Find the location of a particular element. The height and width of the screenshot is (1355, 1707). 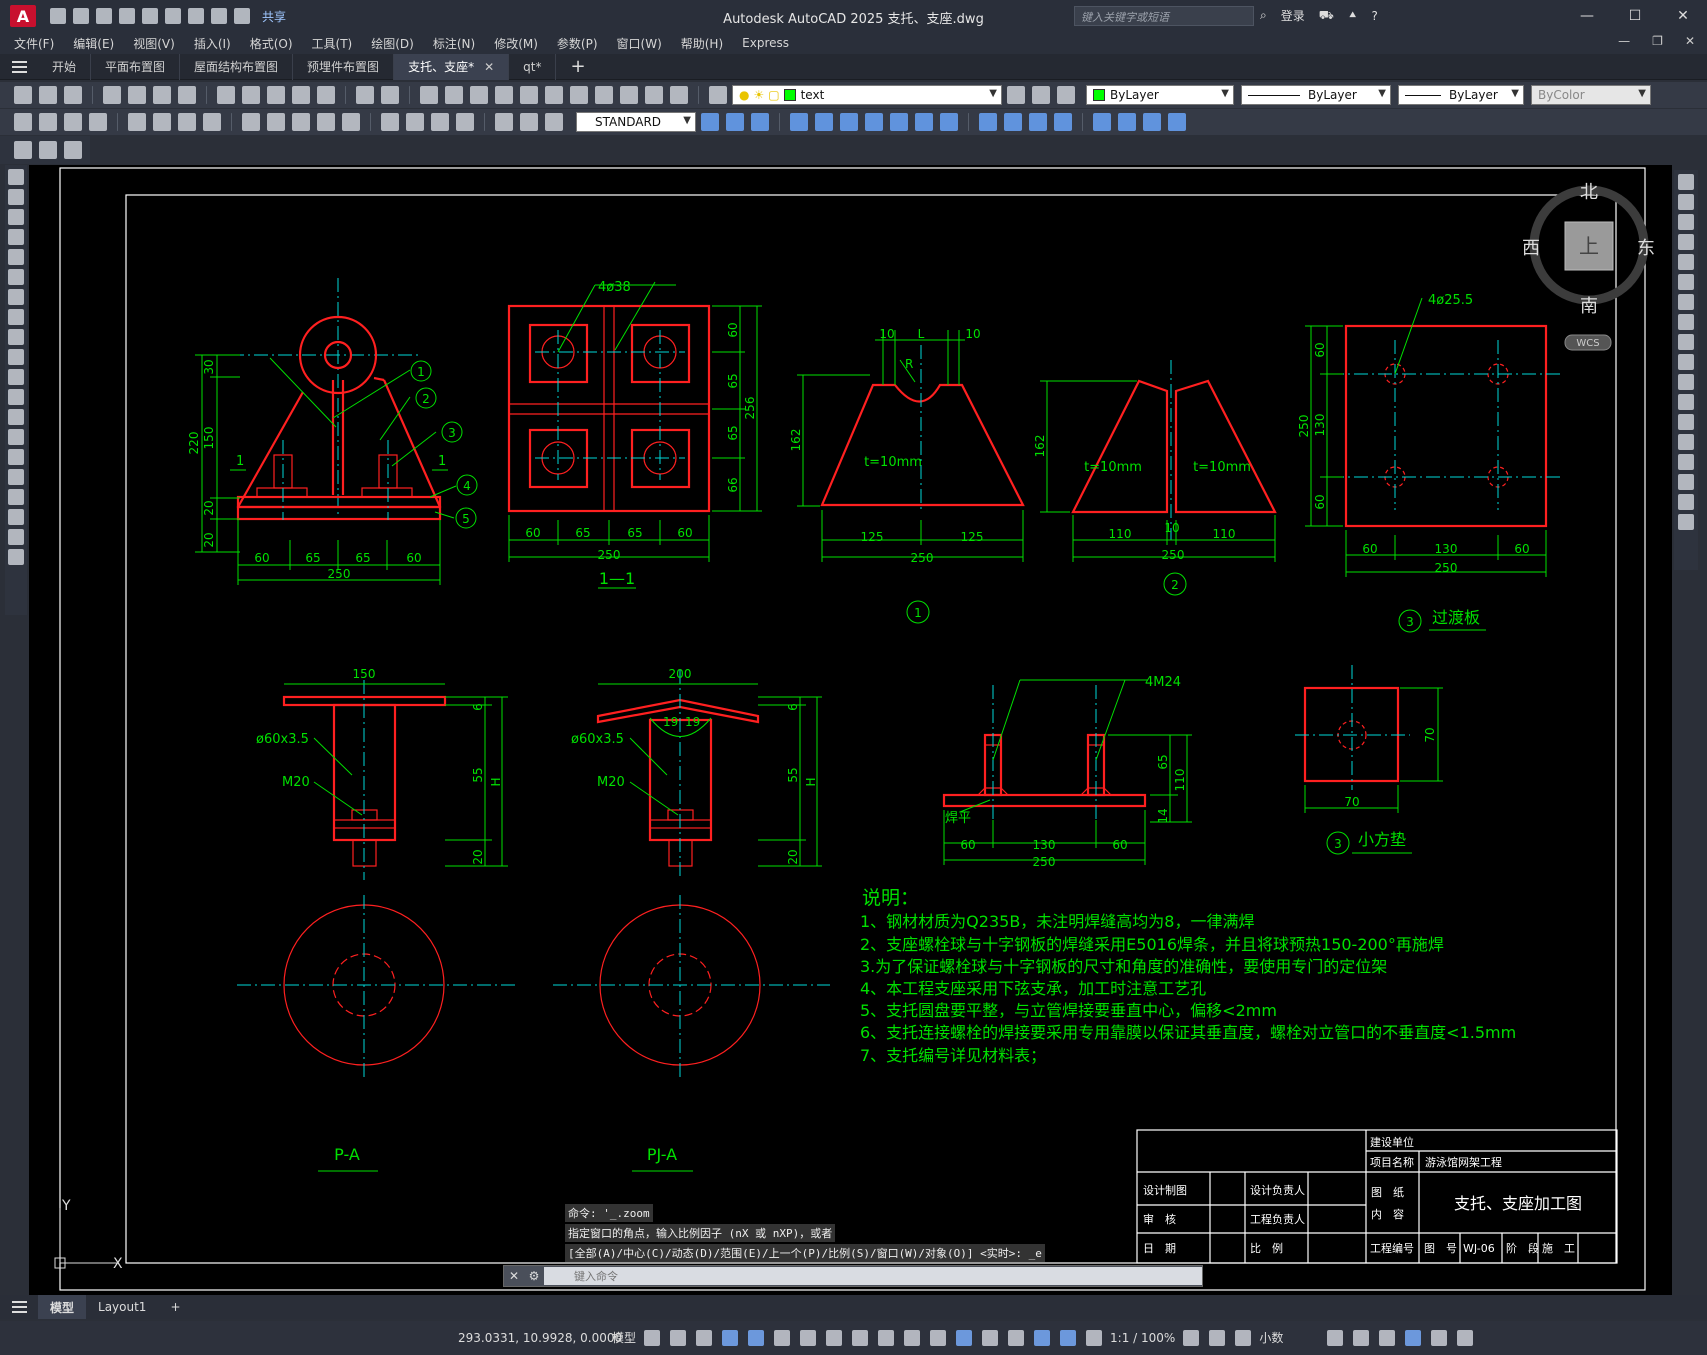

add-layout-button: + is located at coordinates (175, 1307).